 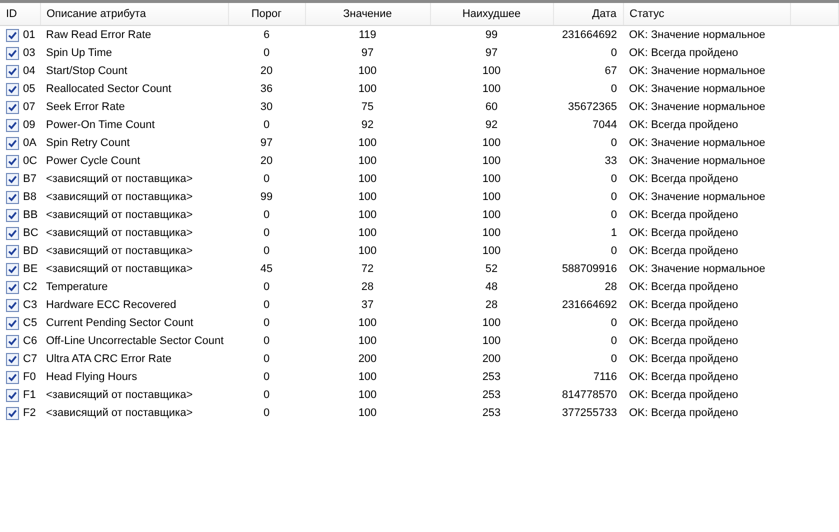 I want to click on table-cell: 75, so click(x=367, y=107).